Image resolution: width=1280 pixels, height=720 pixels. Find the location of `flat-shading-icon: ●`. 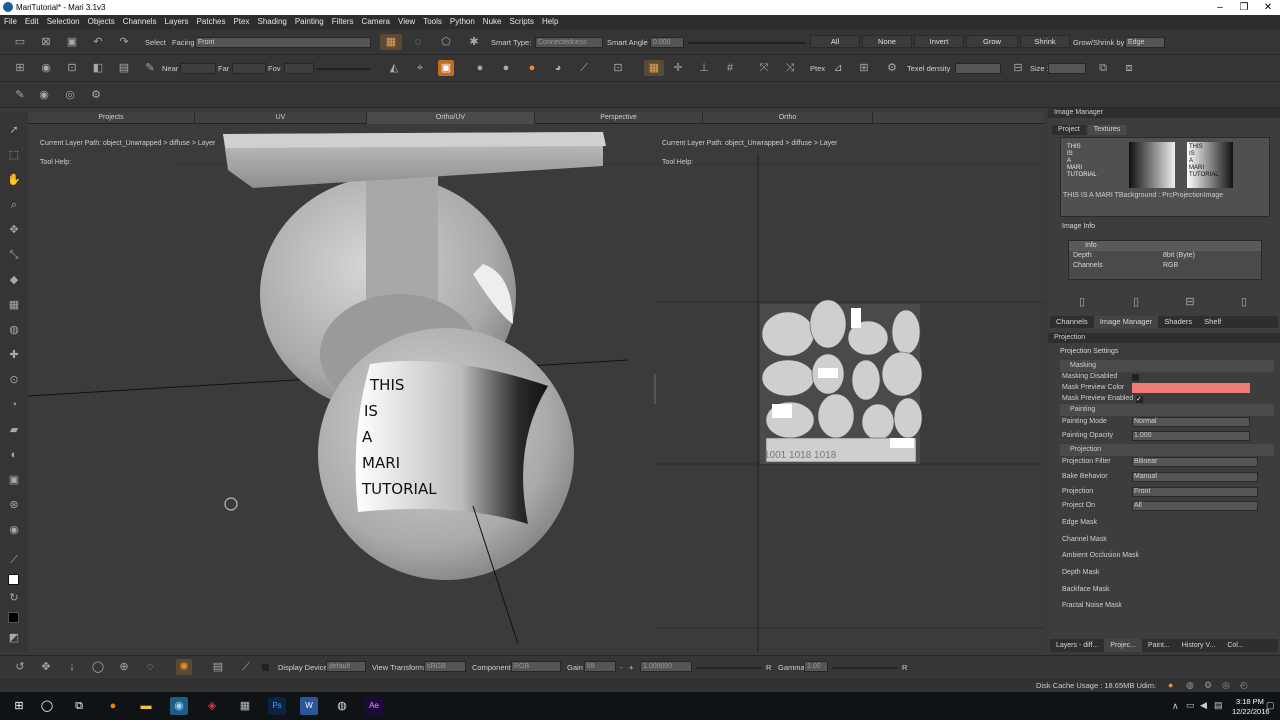

flat-shading-icon: ● is located at coordinates (480, 68).